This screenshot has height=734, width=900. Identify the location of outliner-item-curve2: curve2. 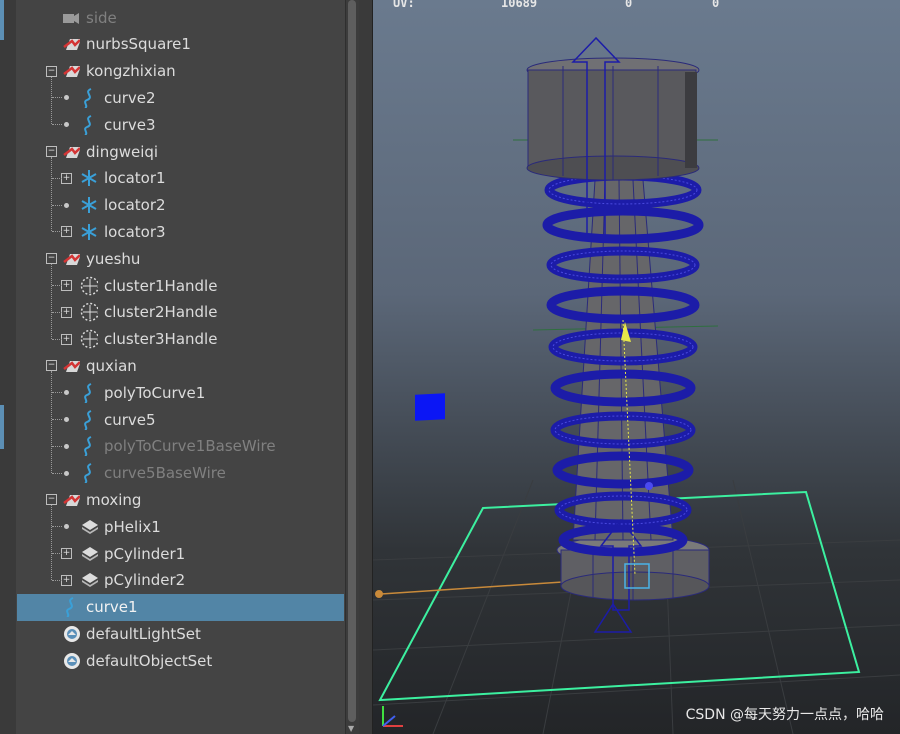
(118, 97).